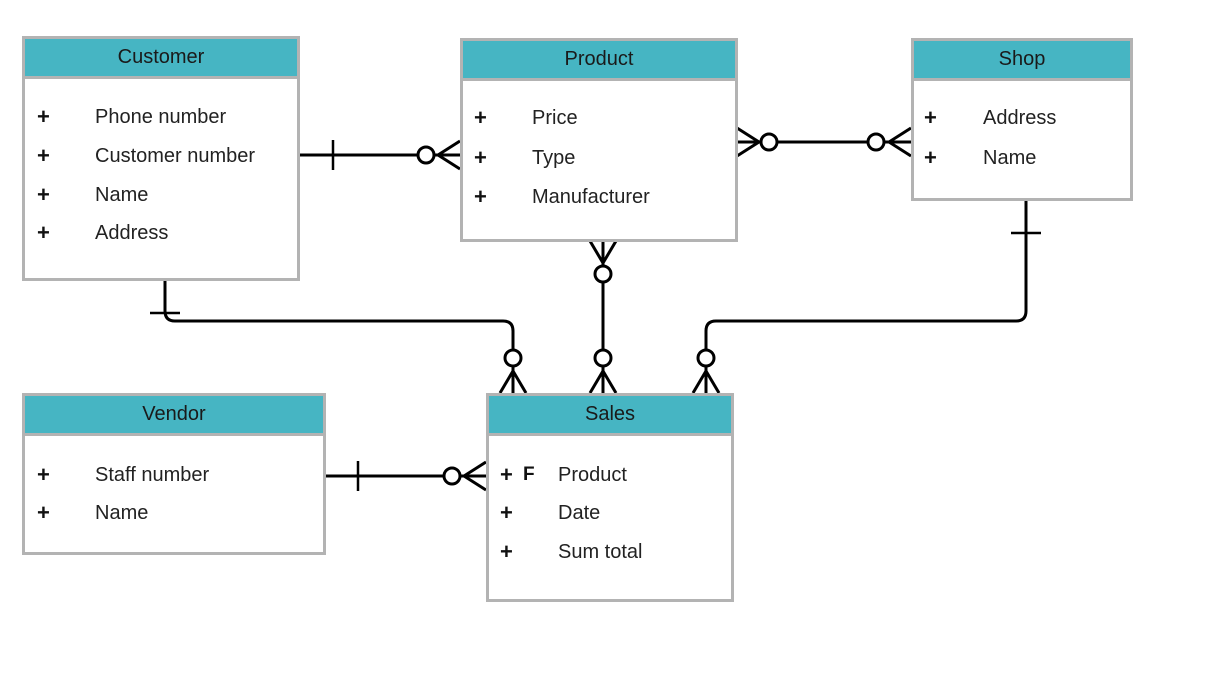  I want to click on attribute: Customer number, so click(175, 156).